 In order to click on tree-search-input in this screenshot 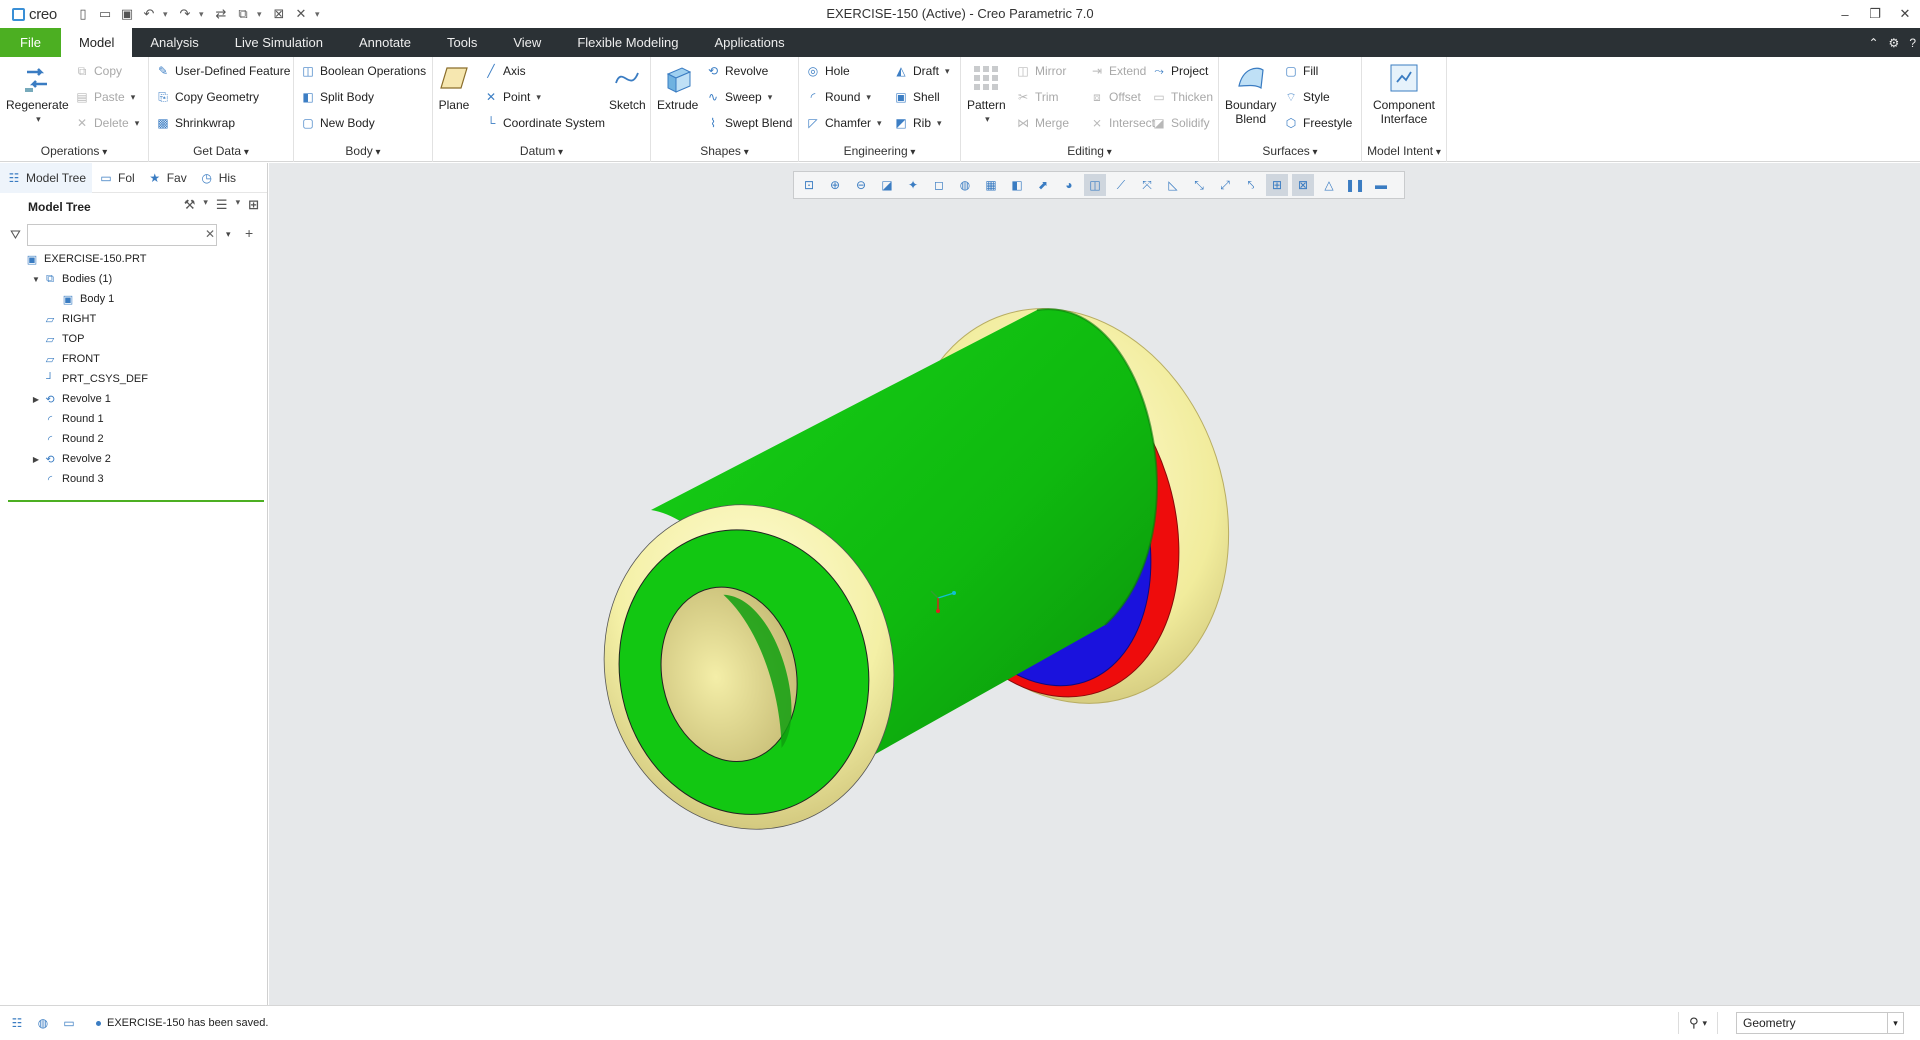, I will do `click(121, 235)`.